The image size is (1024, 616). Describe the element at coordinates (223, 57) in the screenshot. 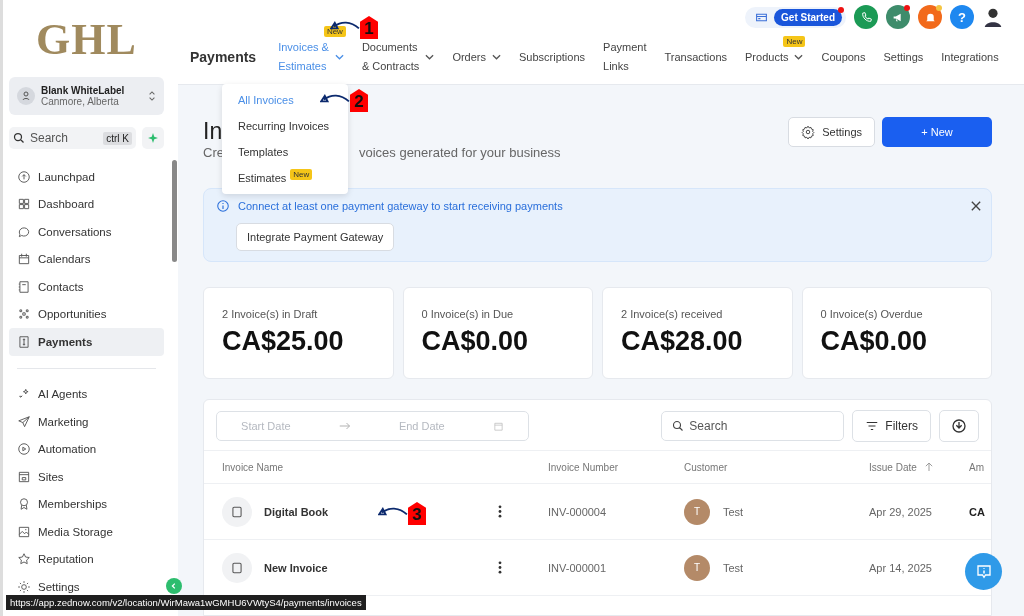

I see `section-title: Payments` at that location.